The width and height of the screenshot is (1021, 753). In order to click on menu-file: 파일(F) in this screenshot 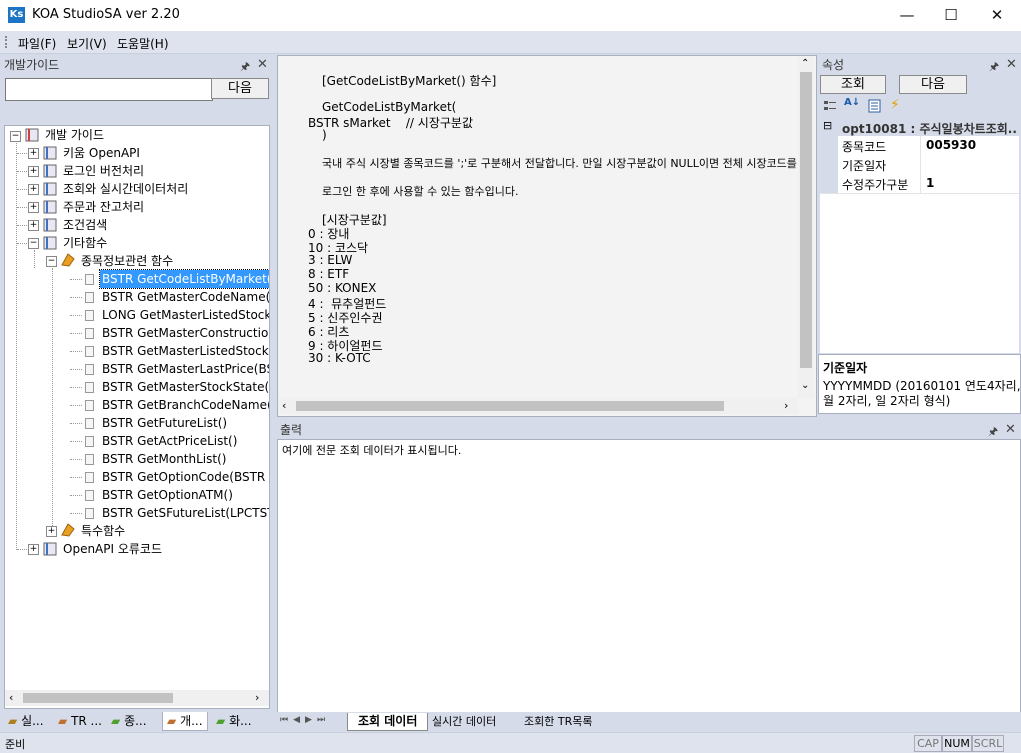, I will do `click(37, 43)`.